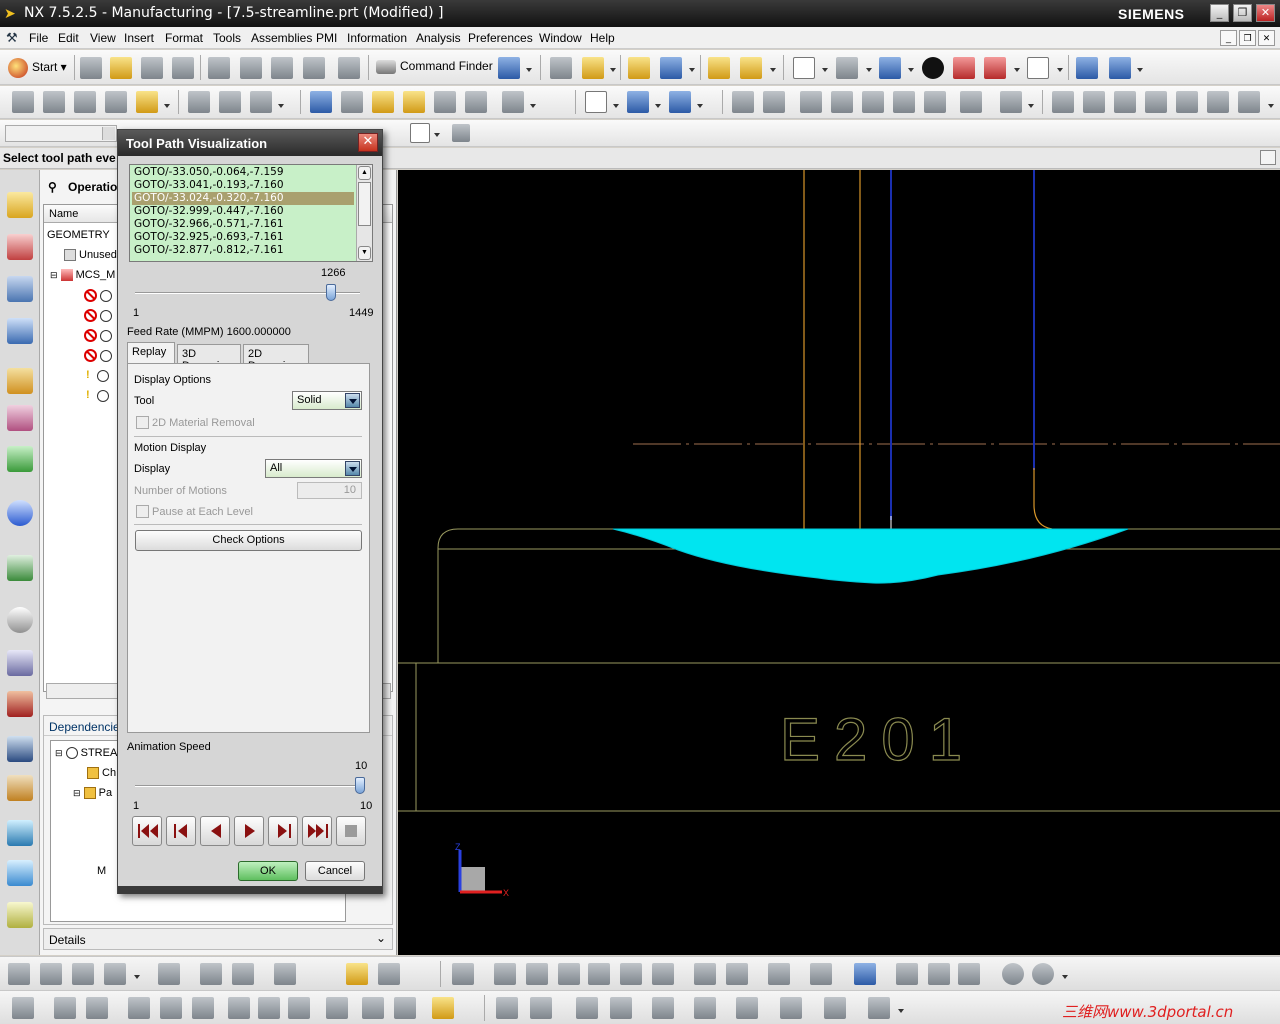 The image size is (1280, 1024). I want to click on menu-pmi: PMI, so click(326, 38).